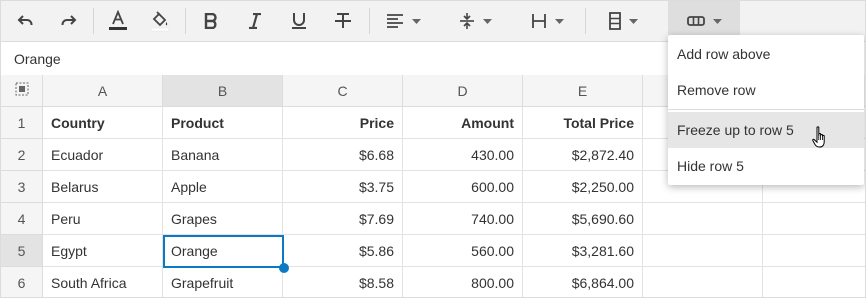  Describe the element at coordinates (103, 91) in the screenshot. I see `column-header-a: A` at that location.